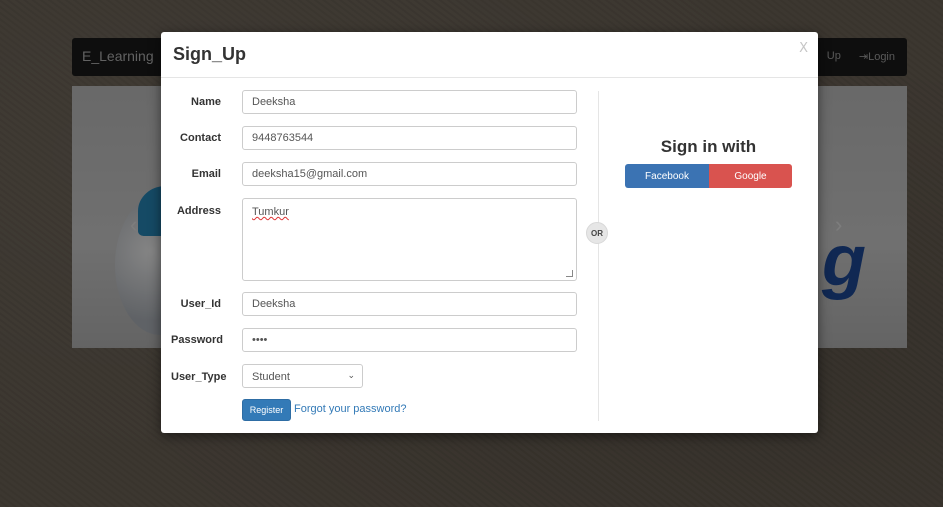 The height and width of the screenshot is (515, 943). What do you see at coordinates (197, 340) in the screenshot?
I see `password-label: Password` at bounding box center [197, 340].